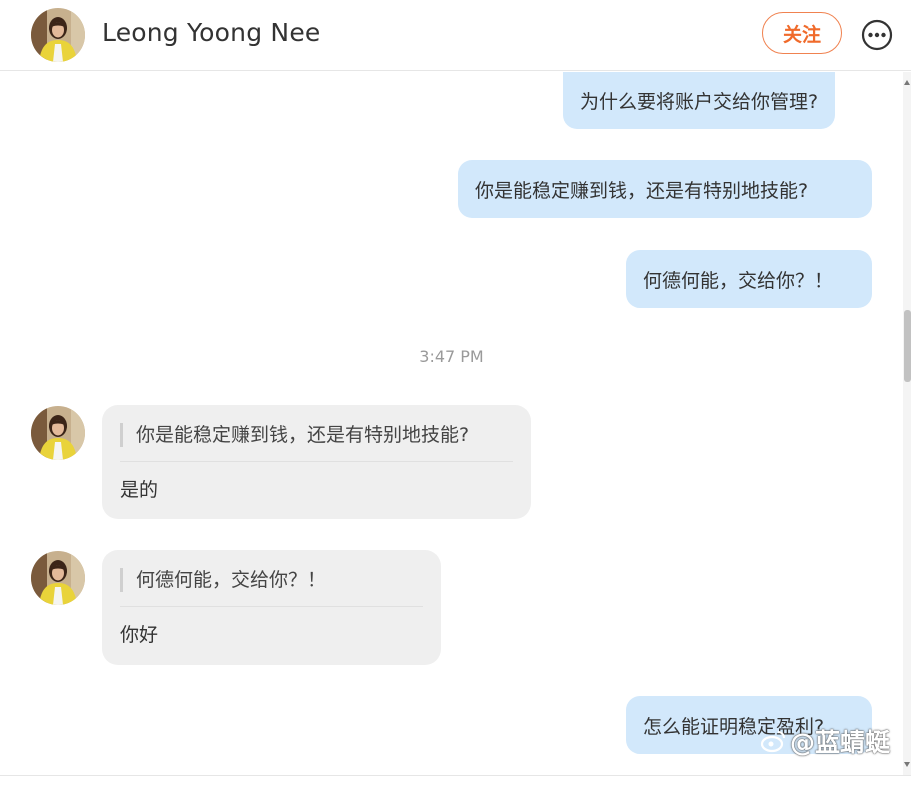 Image resolution: width=911 pixels, height=789 pixels. What do you see at coordinates (802, 33) in the screenshot?
I see `follow-button: 关注` at bounding box center [802, 33].